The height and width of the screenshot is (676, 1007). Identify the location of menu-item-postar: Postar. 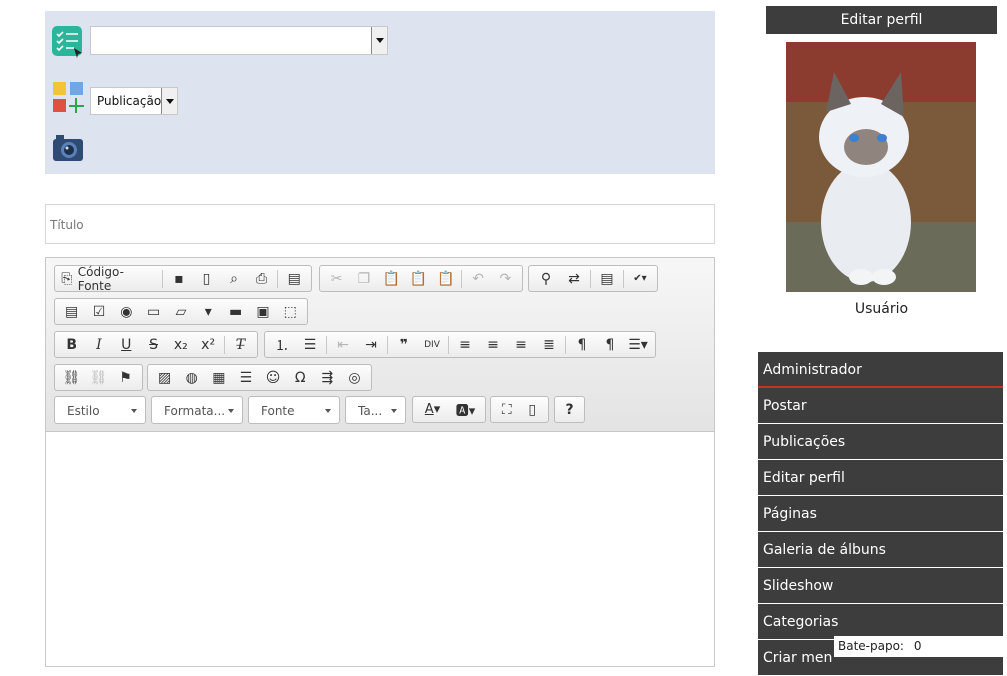
(880, 406).